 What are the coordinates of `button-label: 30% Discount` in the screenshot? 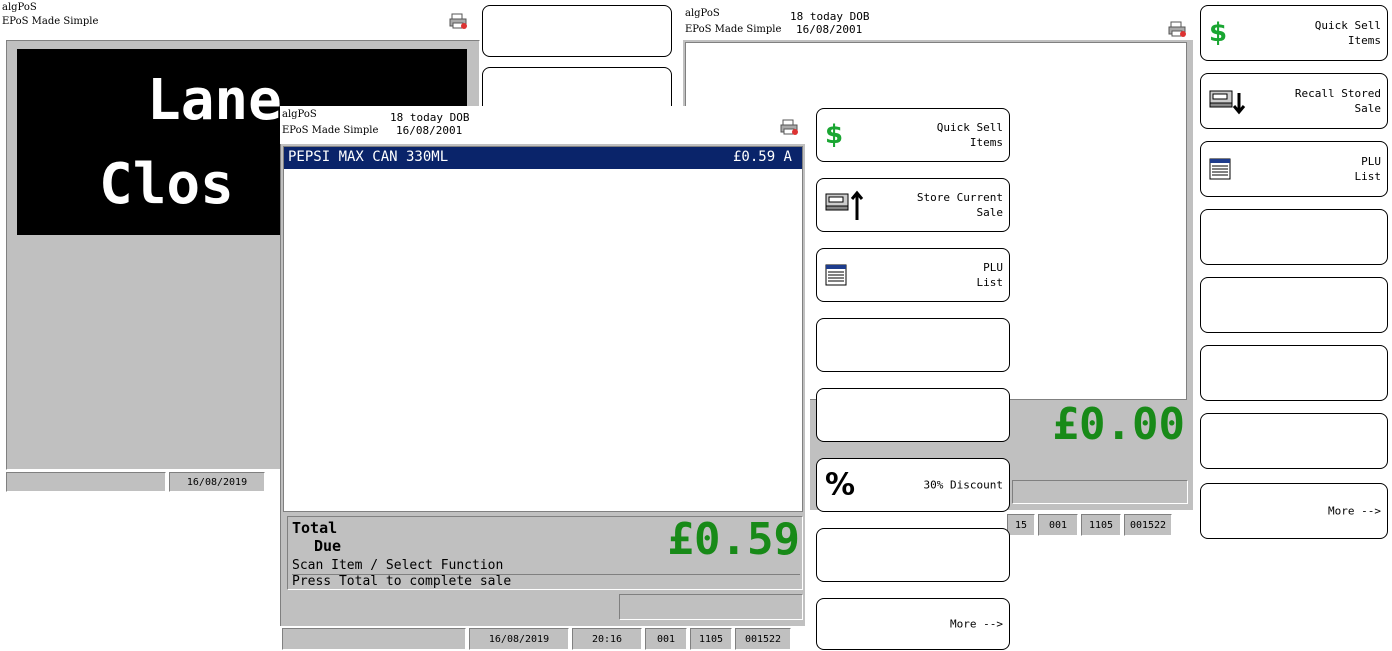 It's located at (963, 485).